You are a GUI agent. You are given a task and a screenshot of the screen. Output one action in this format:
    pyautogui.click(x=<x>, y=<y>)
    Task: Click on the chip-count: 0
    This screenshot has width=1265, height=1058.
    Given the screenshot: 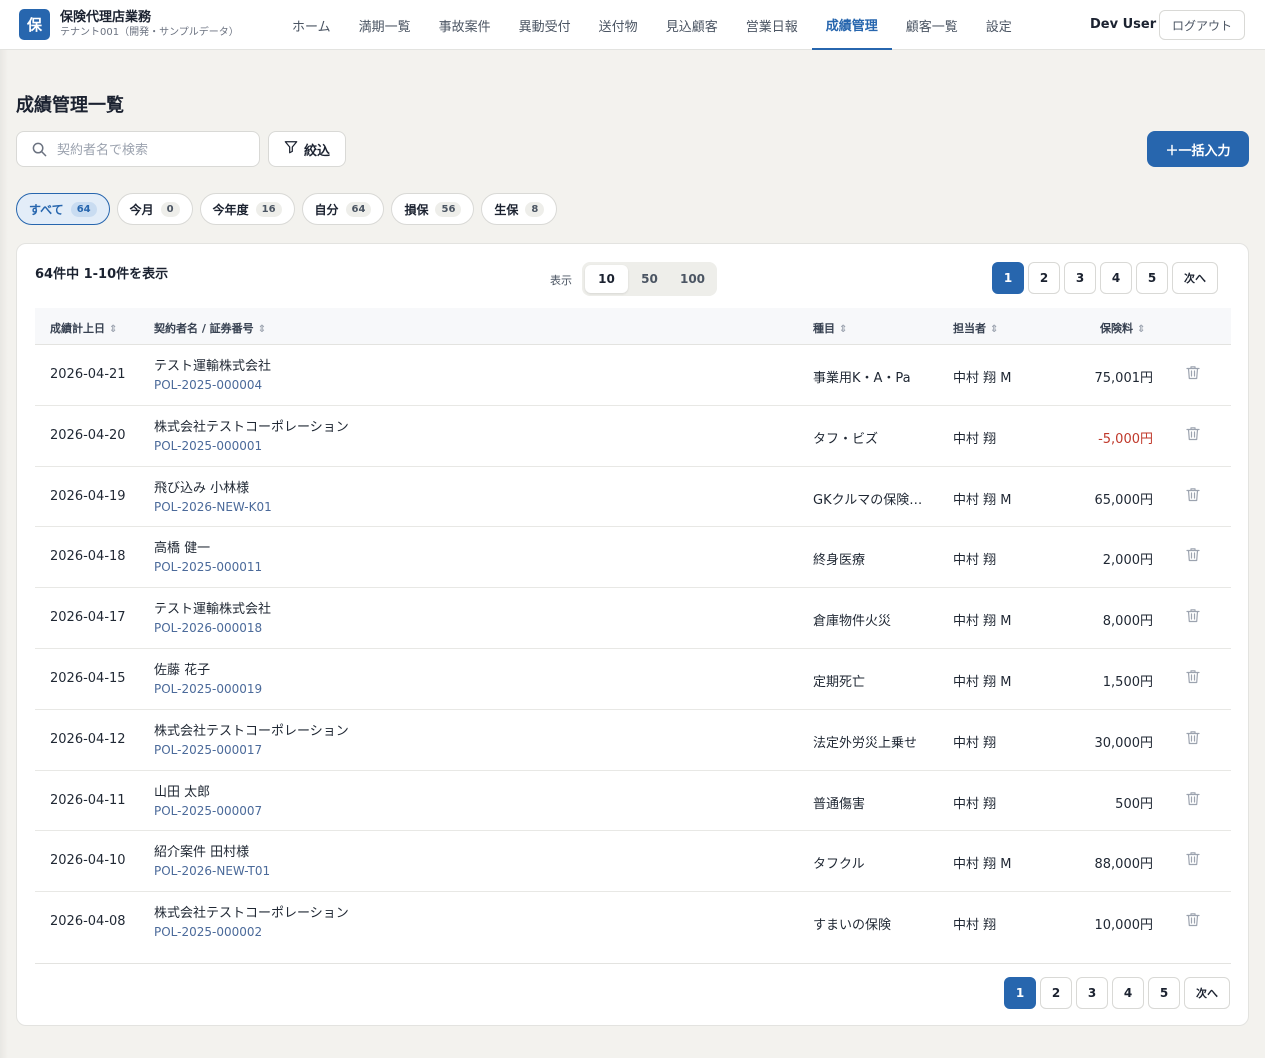 What is the action you would take?
    pyautogui.click(x=170, y=209)
    